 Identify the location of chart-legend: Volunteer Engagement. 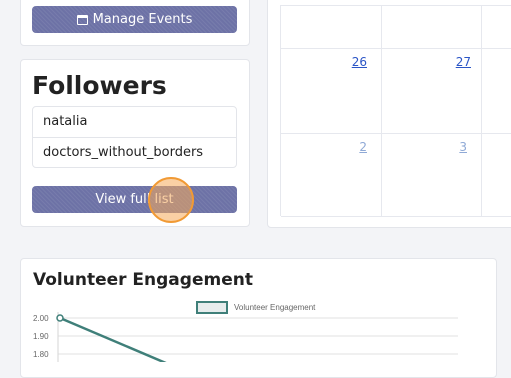
(255, 307).